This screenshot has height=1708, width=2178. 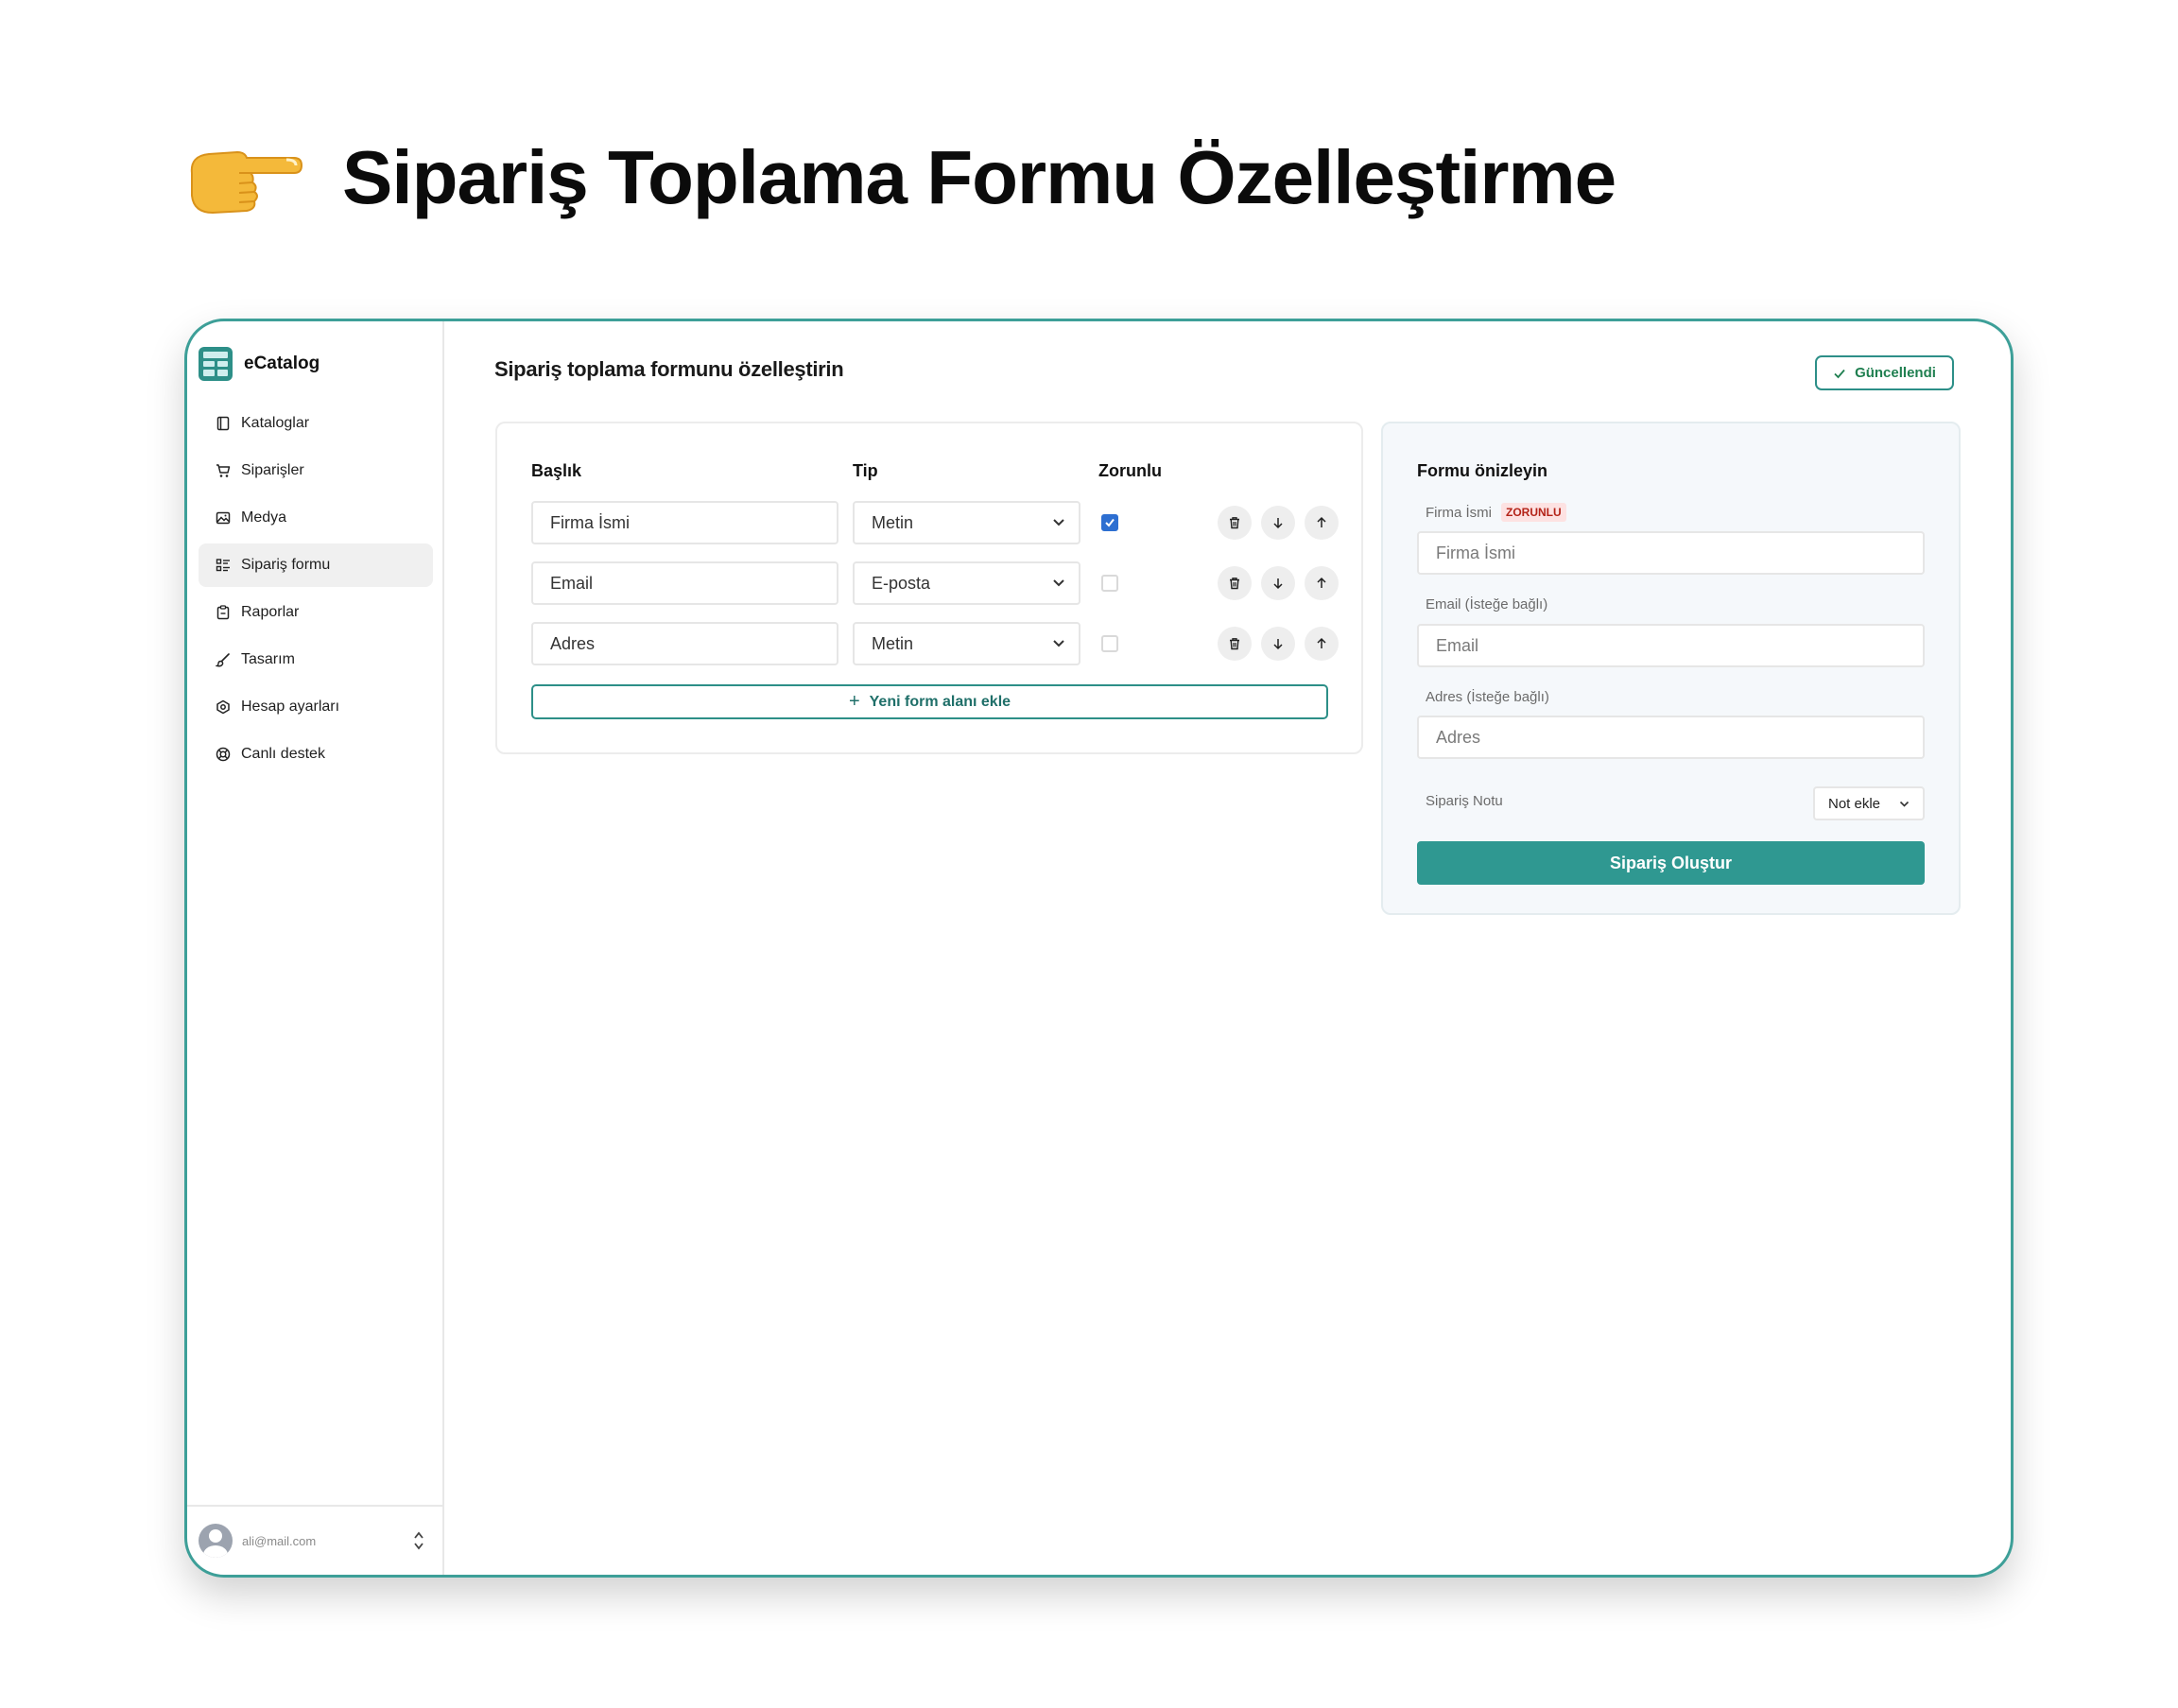 I want to click on checkmark-icon, so click(x=1110, y=522).